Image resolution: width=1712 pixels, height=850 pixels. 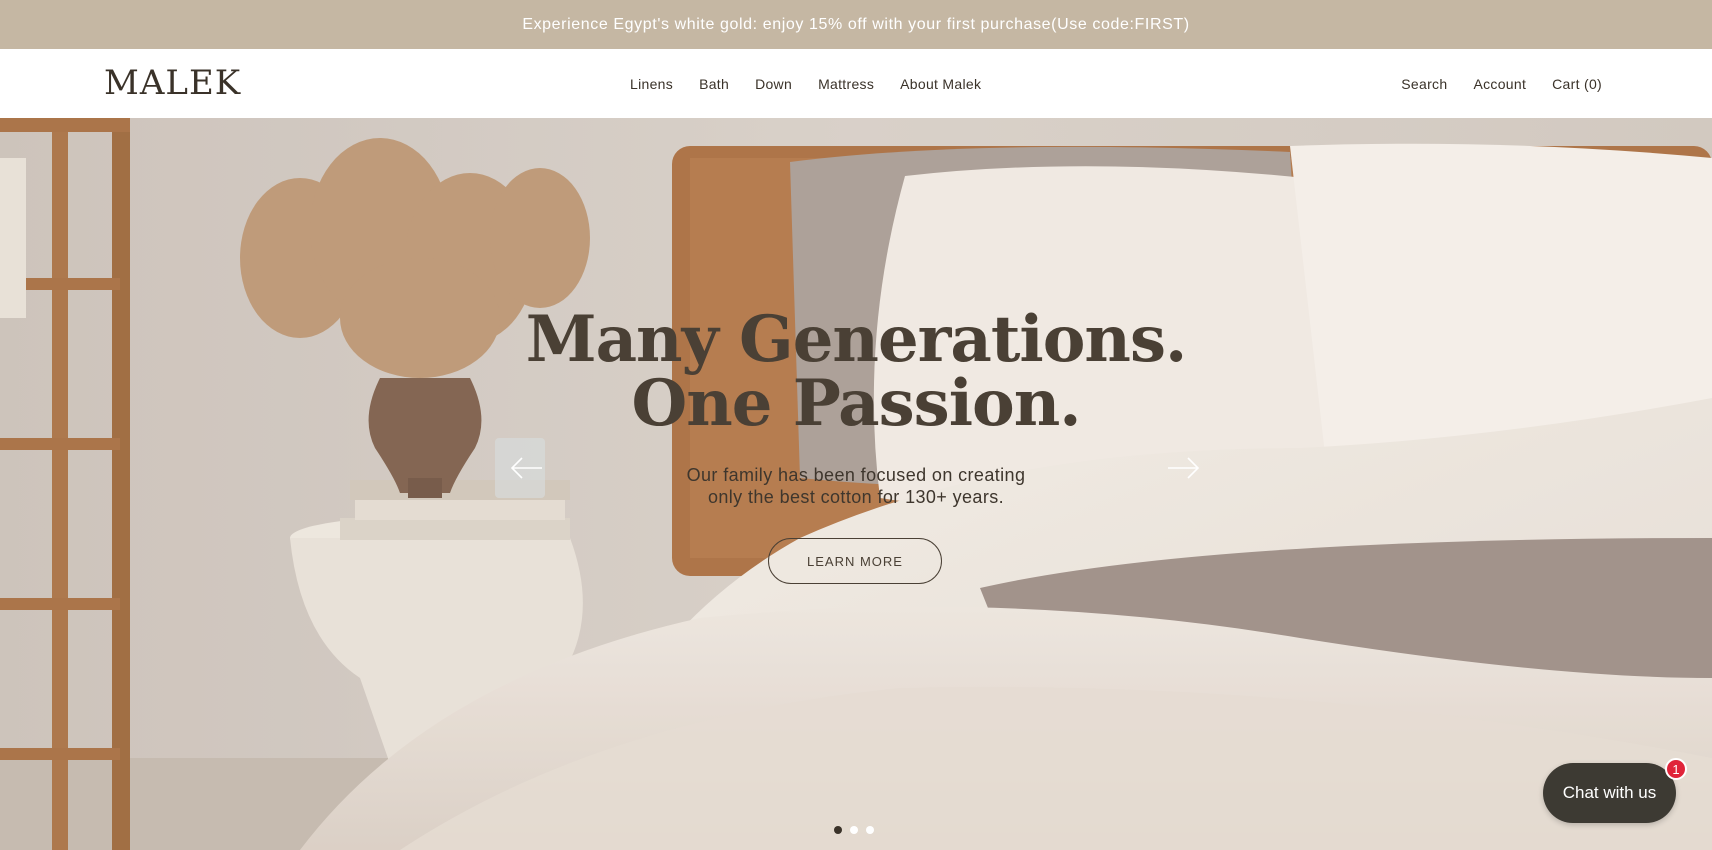 What do you see at coordinates (651, 84) in the screenshot?
I see `nav-item-linens: Linens` at bounding box center [651, 84].